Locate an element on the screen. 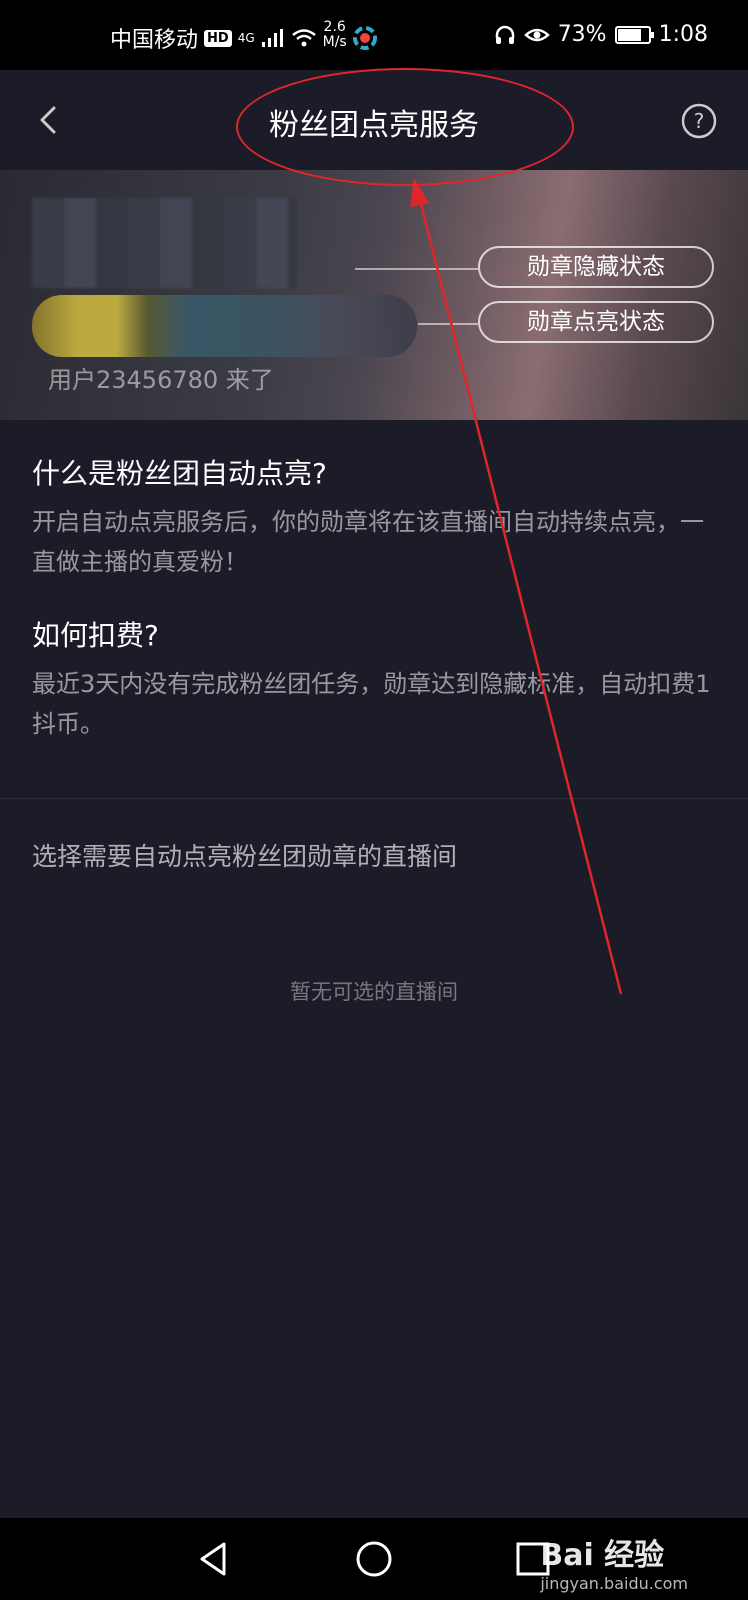  hd-icon: HD is located at coordinates (218, 38).